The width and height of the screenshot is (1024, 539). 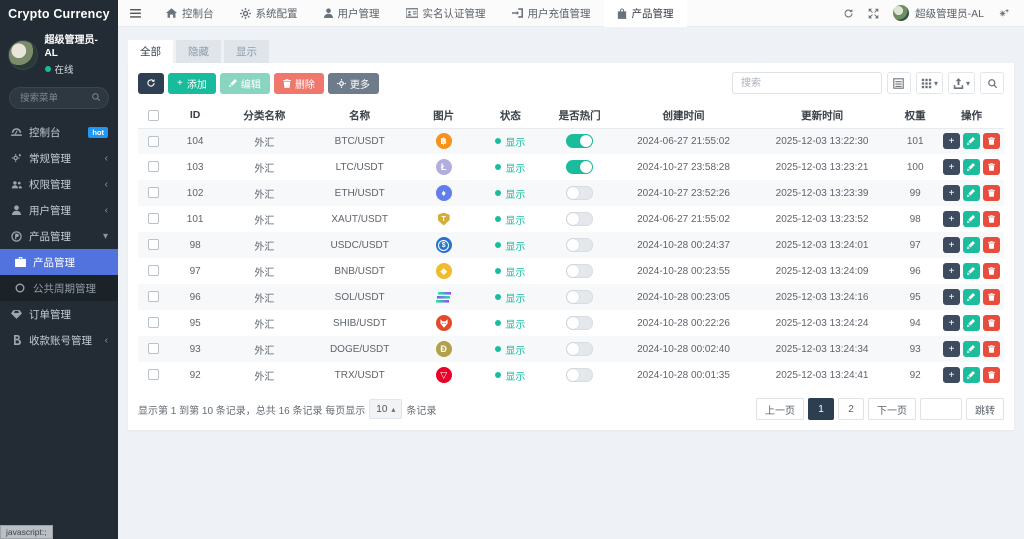 I want to click on fullscreen-icon, so click(x=873, y=13).